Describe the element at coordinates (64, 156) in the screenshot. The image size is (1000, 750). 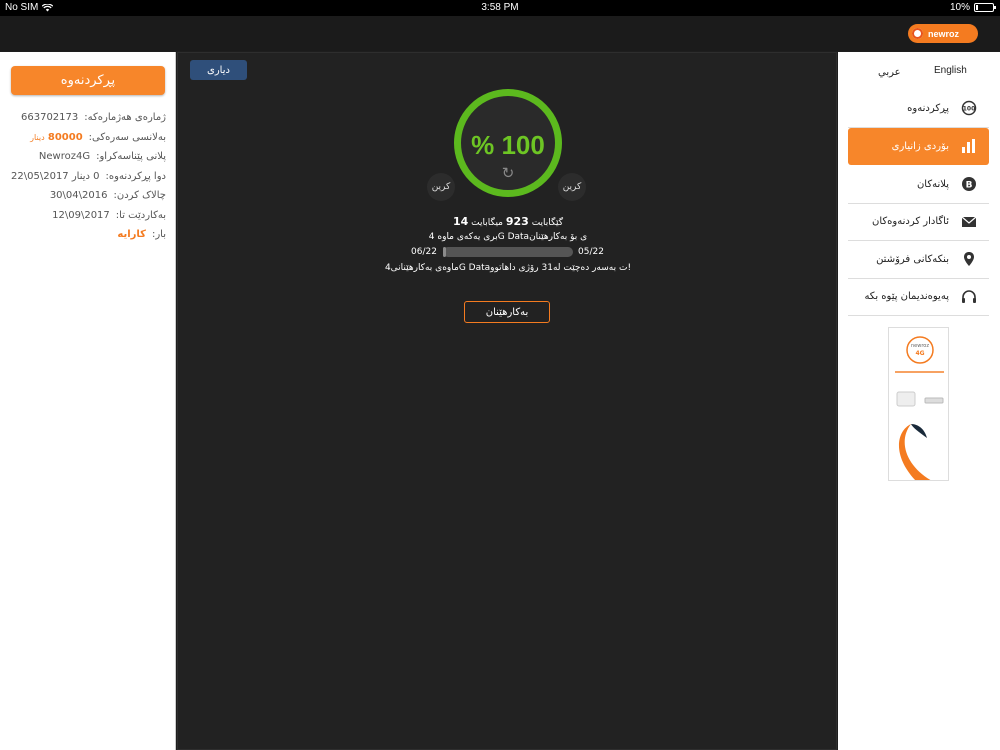
I see `plan-value: Newroz4G` at that location.